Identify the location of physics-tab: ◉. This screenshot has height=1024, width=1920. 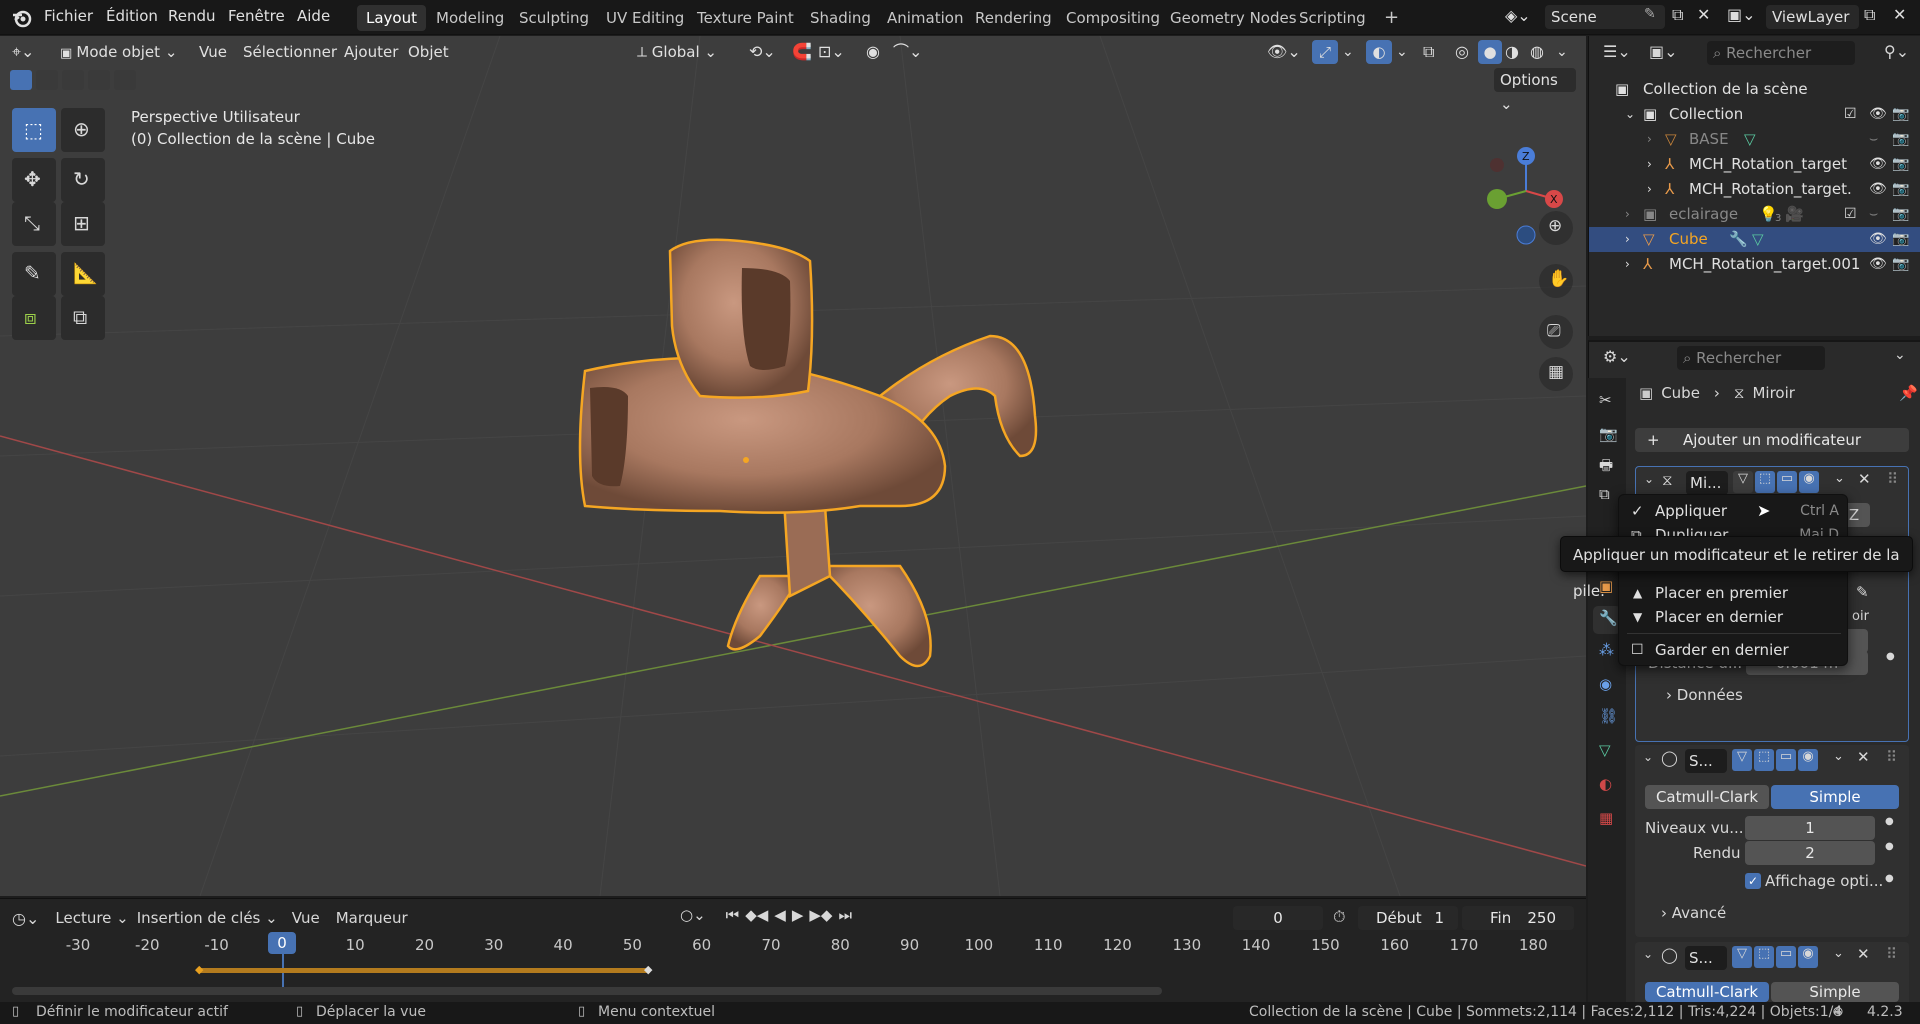
(1607, 686).